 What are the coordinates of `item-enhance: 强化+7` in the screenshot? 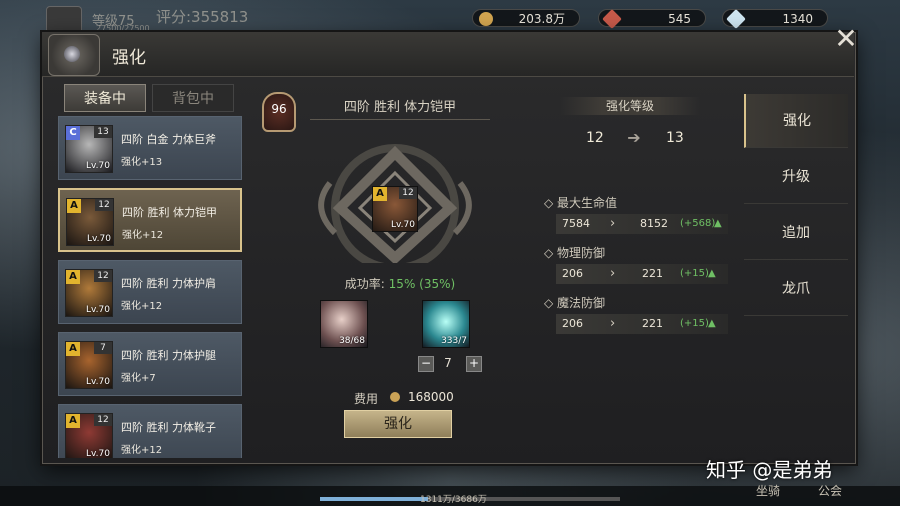 It's located at (138, 378).